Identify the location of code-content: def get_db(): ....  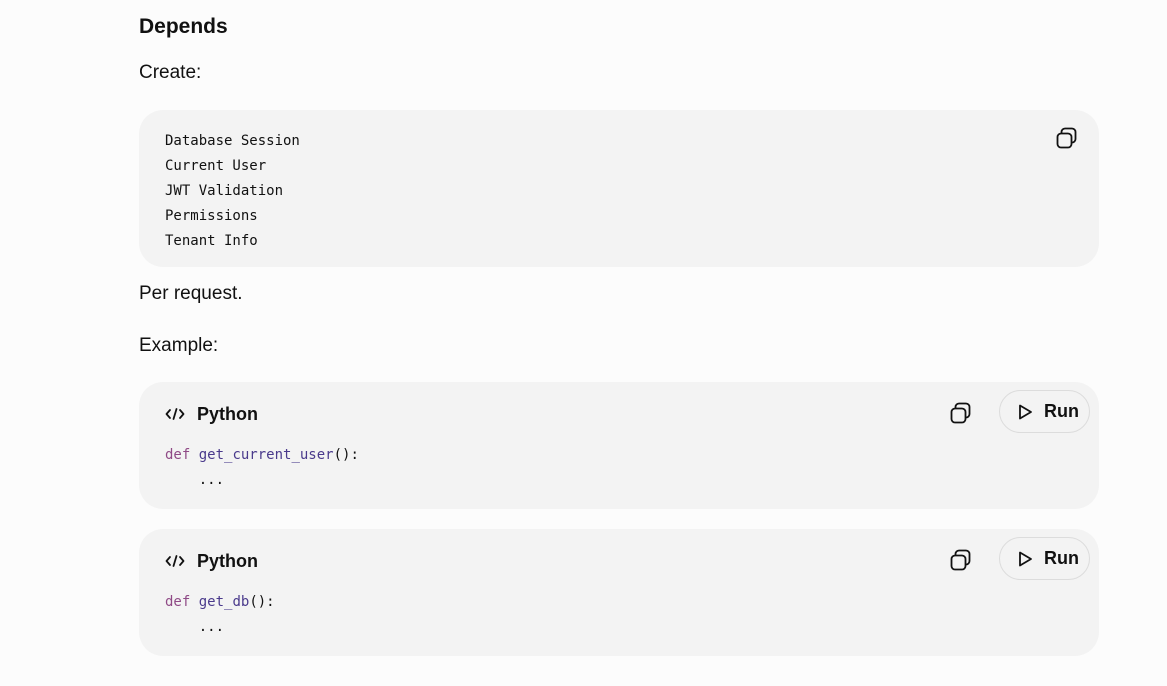
(220, 615).